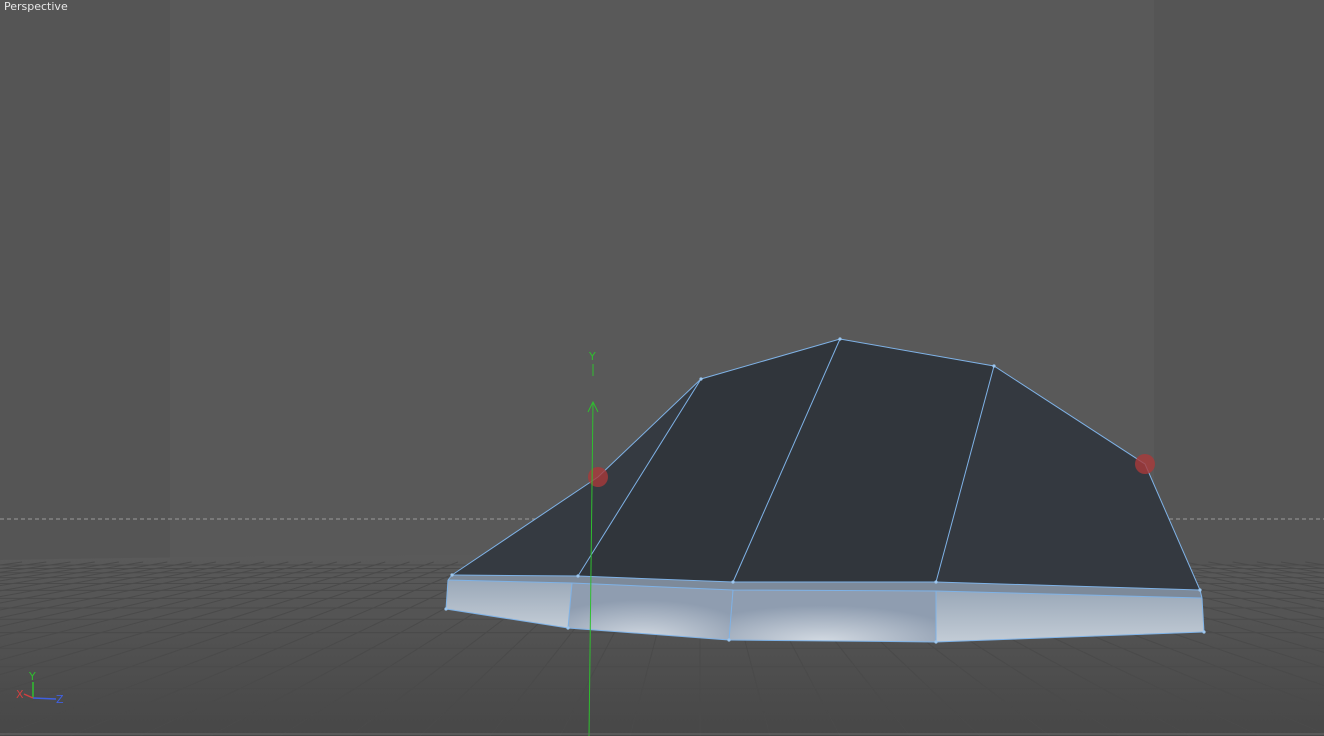  I want to click on axis-x-label: X, so click(20, 694).